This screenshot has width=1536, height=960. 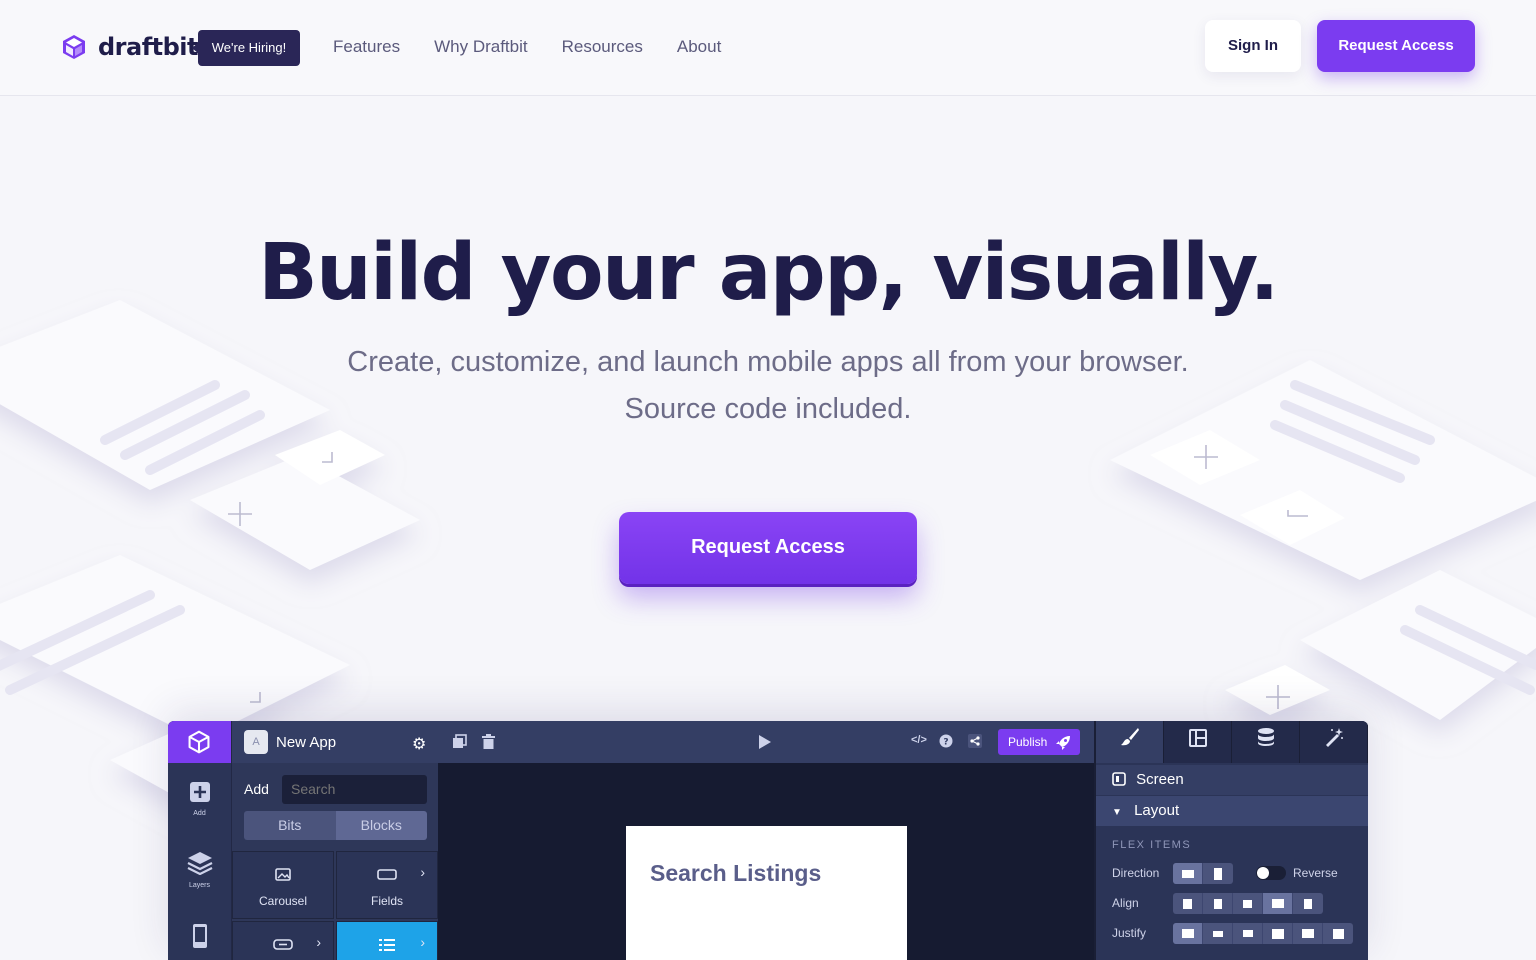 What do you see at coordinates (387, 885) in the screenshot?
I see `component-tile-fields: › Fields` at bounding box center [387, 885].